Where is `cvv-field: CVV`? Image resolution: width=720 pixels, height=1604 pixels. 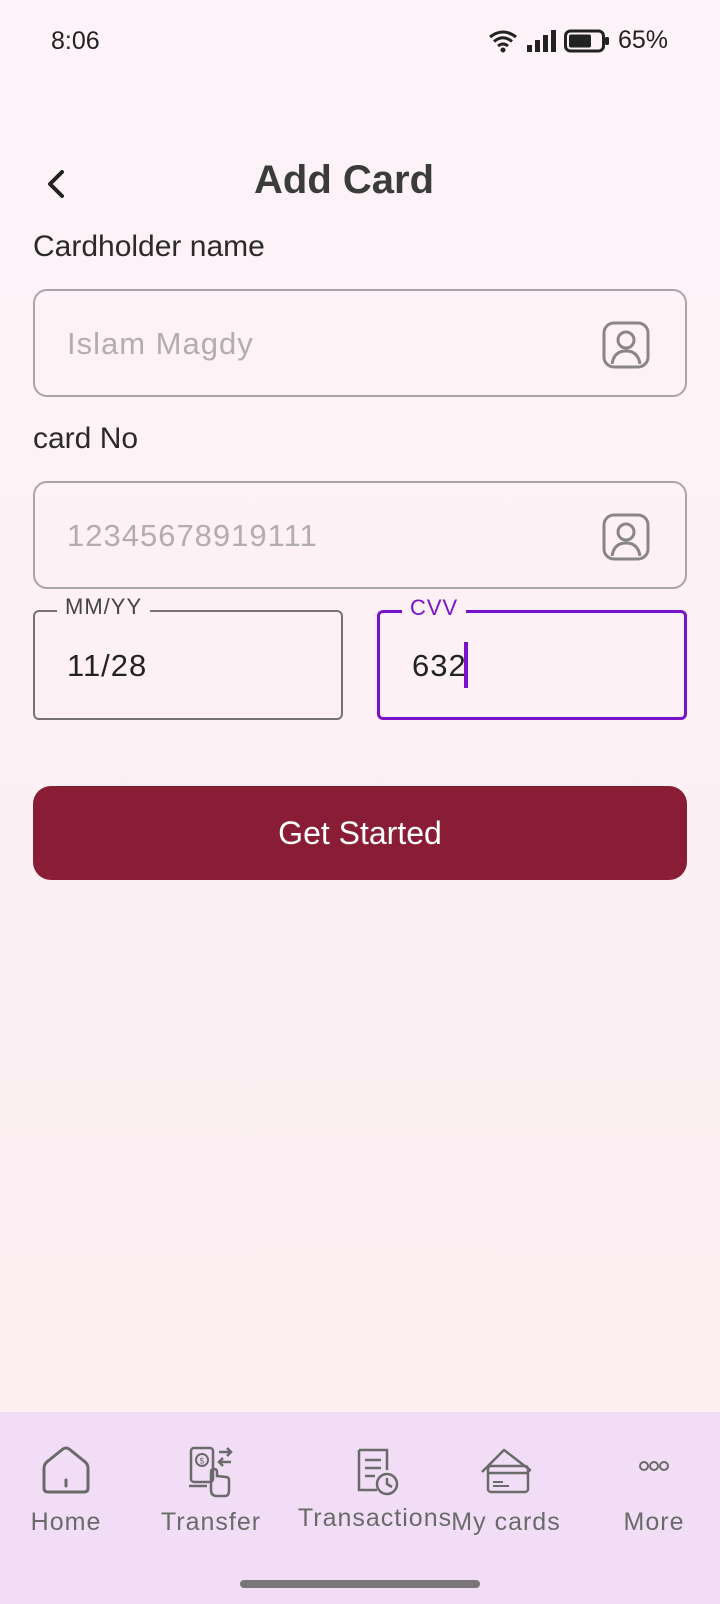 cvv-field: CVV is located at coordinates (532, 657).